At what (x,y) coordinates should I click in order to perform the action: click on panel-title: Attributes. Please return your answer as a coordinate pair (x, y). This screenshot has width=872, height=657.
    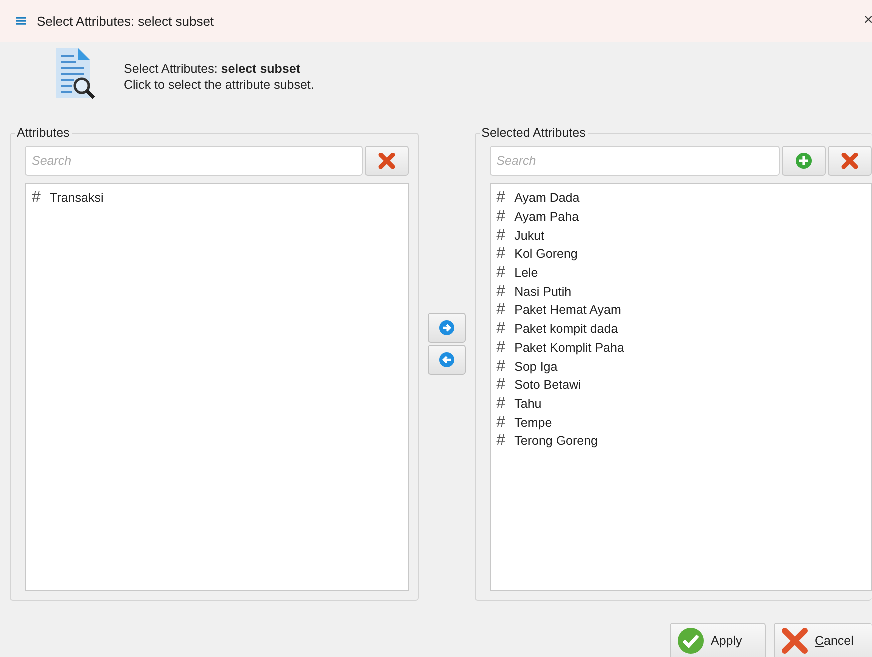
    Looking at the image, I should click on (43, 133).